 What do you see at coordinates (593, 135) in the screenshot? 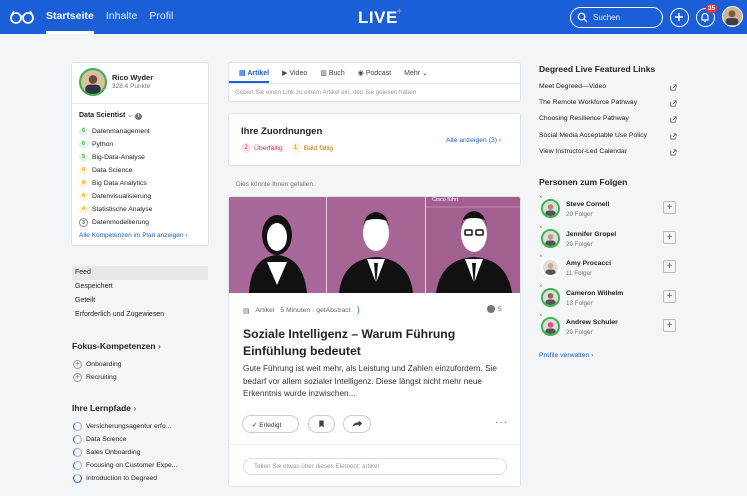
I see `featured-link: Social Media Acceptable Use Policy` at bounding box center [593, 135].